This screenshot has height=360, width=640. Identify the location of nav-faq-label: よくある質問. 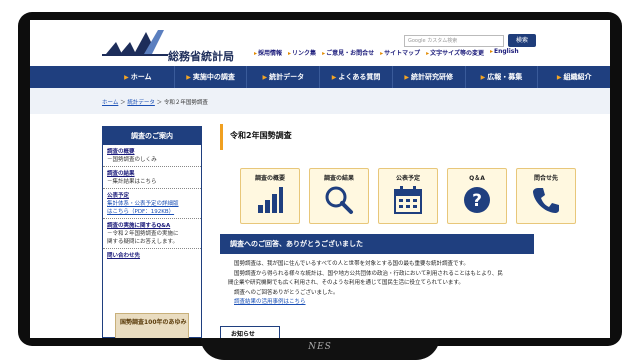
(359, 77).